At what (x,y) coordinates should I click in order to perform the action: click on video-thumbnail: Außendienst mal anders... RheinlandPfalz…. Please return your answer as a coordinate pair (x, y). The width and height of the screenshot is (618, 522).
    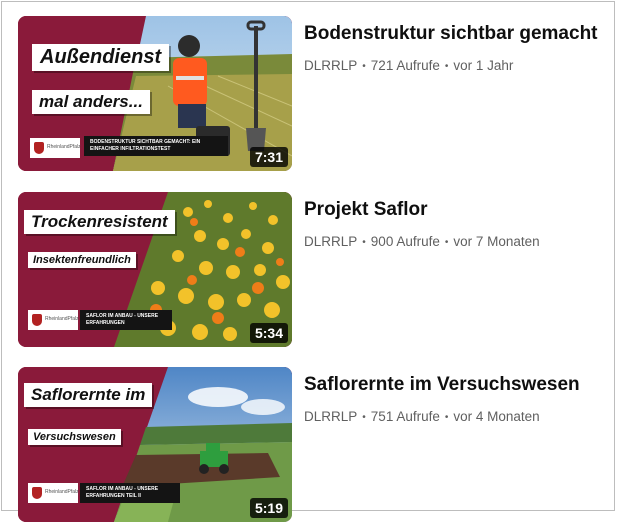
    Looking at the image, I should click on (155, 93).